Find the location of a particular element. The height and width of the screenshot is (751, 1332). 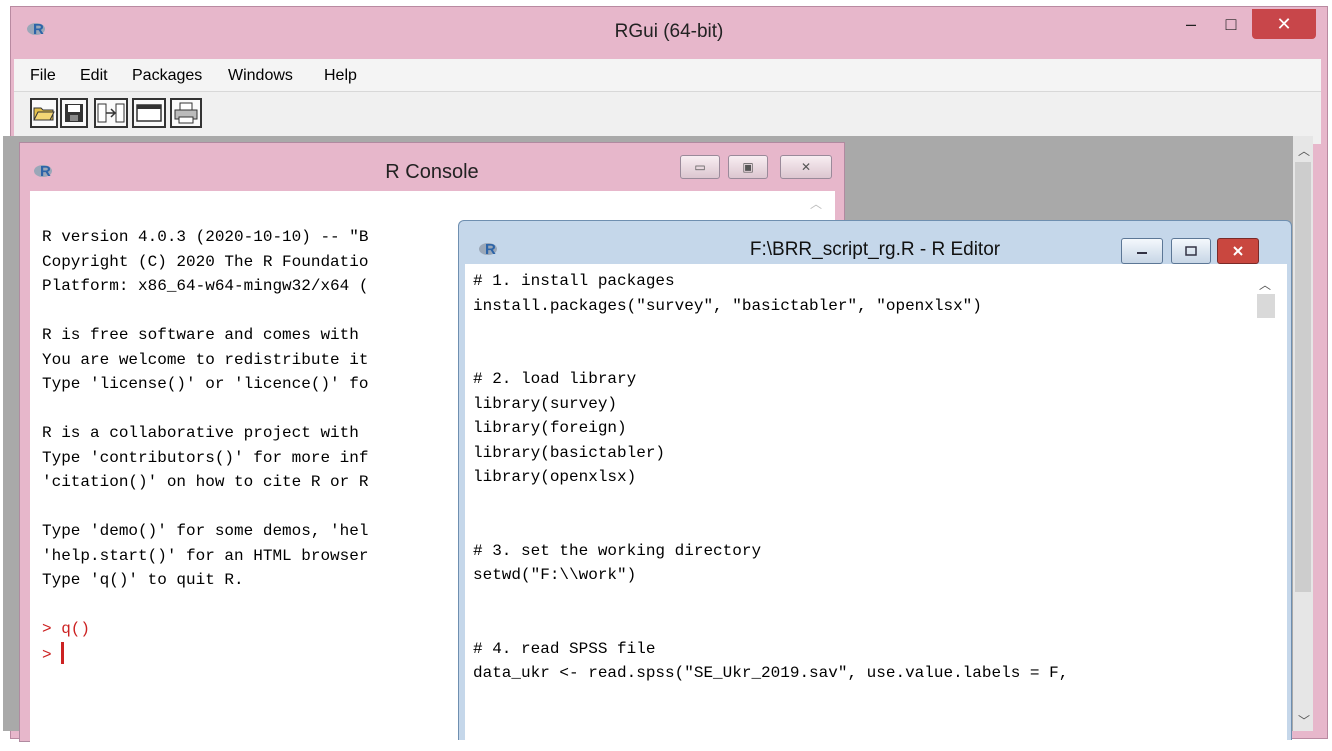

console-line: Type 'contributors()' for more inf is located at coordinates (205, 457).